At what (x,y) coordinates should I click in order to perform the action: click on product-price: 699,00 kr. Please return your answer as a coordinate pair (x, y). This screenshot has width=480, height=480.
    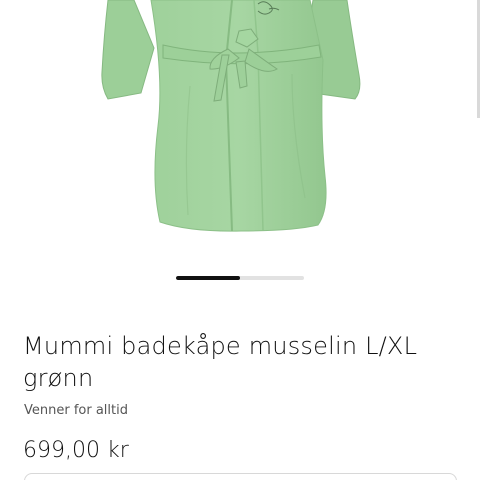
    Looking at the image, I should click on (76, 450).